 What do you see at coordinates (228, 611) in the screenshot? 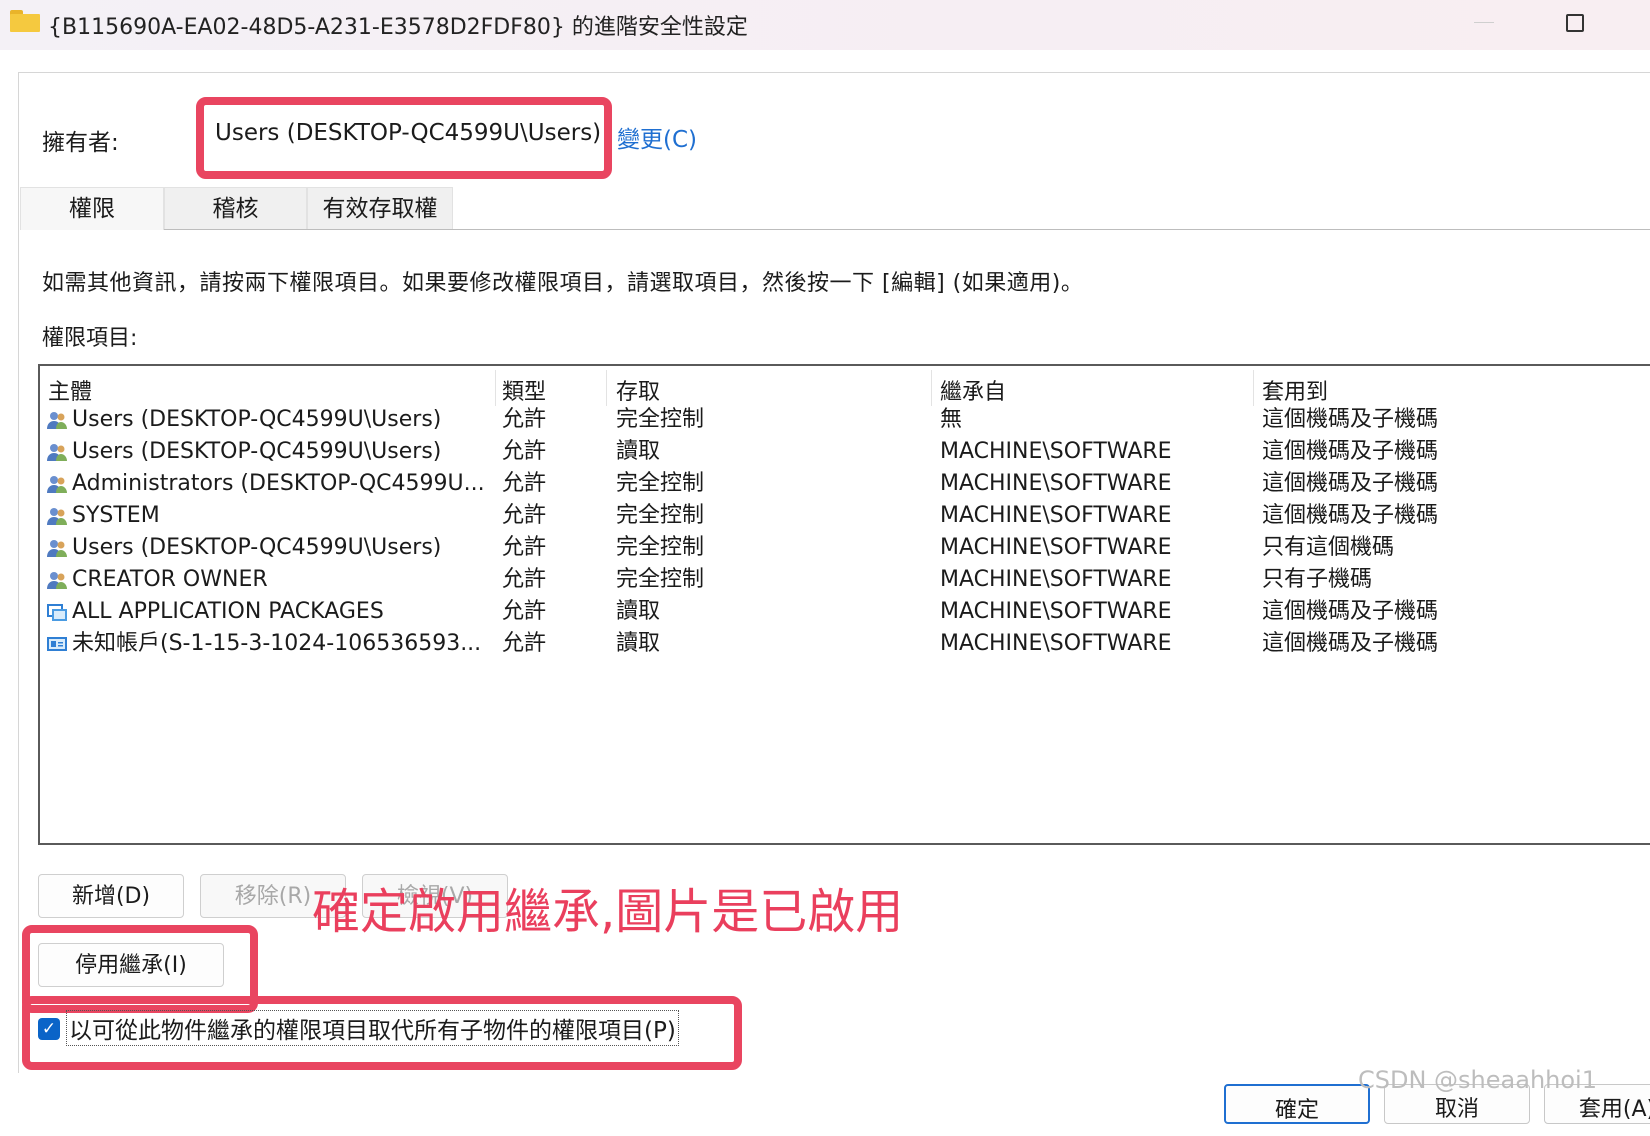
I see `cell-principal: ALL APPLICATION PACKAGES` at bounding box center [228, 611].